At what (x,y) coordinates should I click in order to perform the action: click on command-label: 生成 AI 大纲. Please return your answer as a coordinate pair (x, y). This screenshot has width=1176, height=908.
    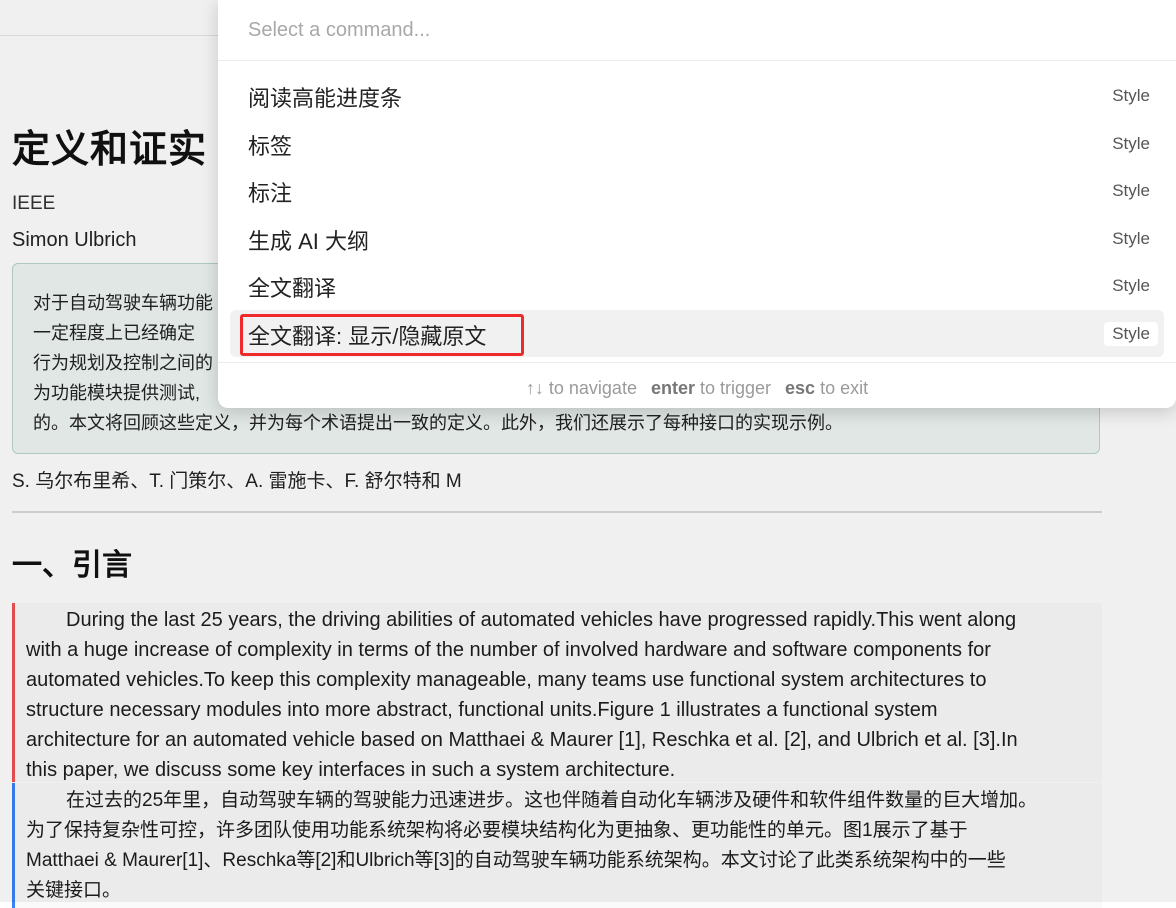
    Looking at the image, I should click on (309, 241).